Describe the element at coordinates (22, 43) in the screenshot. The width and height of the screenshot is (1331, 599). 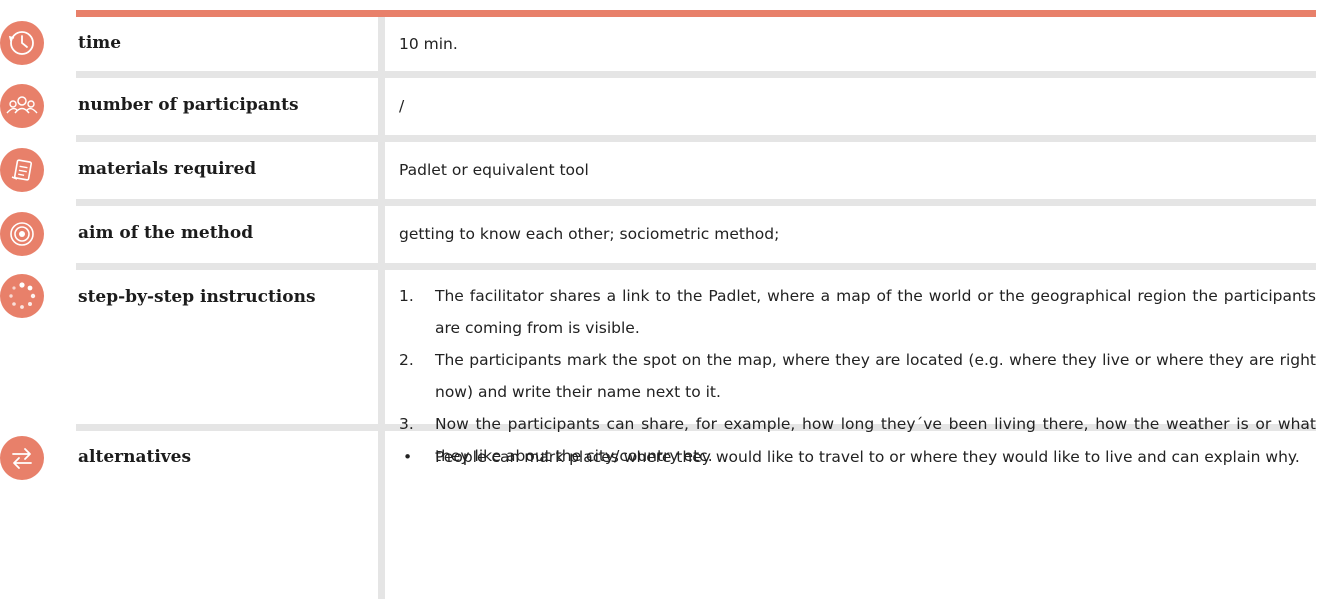
I see `clock-icon` at that location.